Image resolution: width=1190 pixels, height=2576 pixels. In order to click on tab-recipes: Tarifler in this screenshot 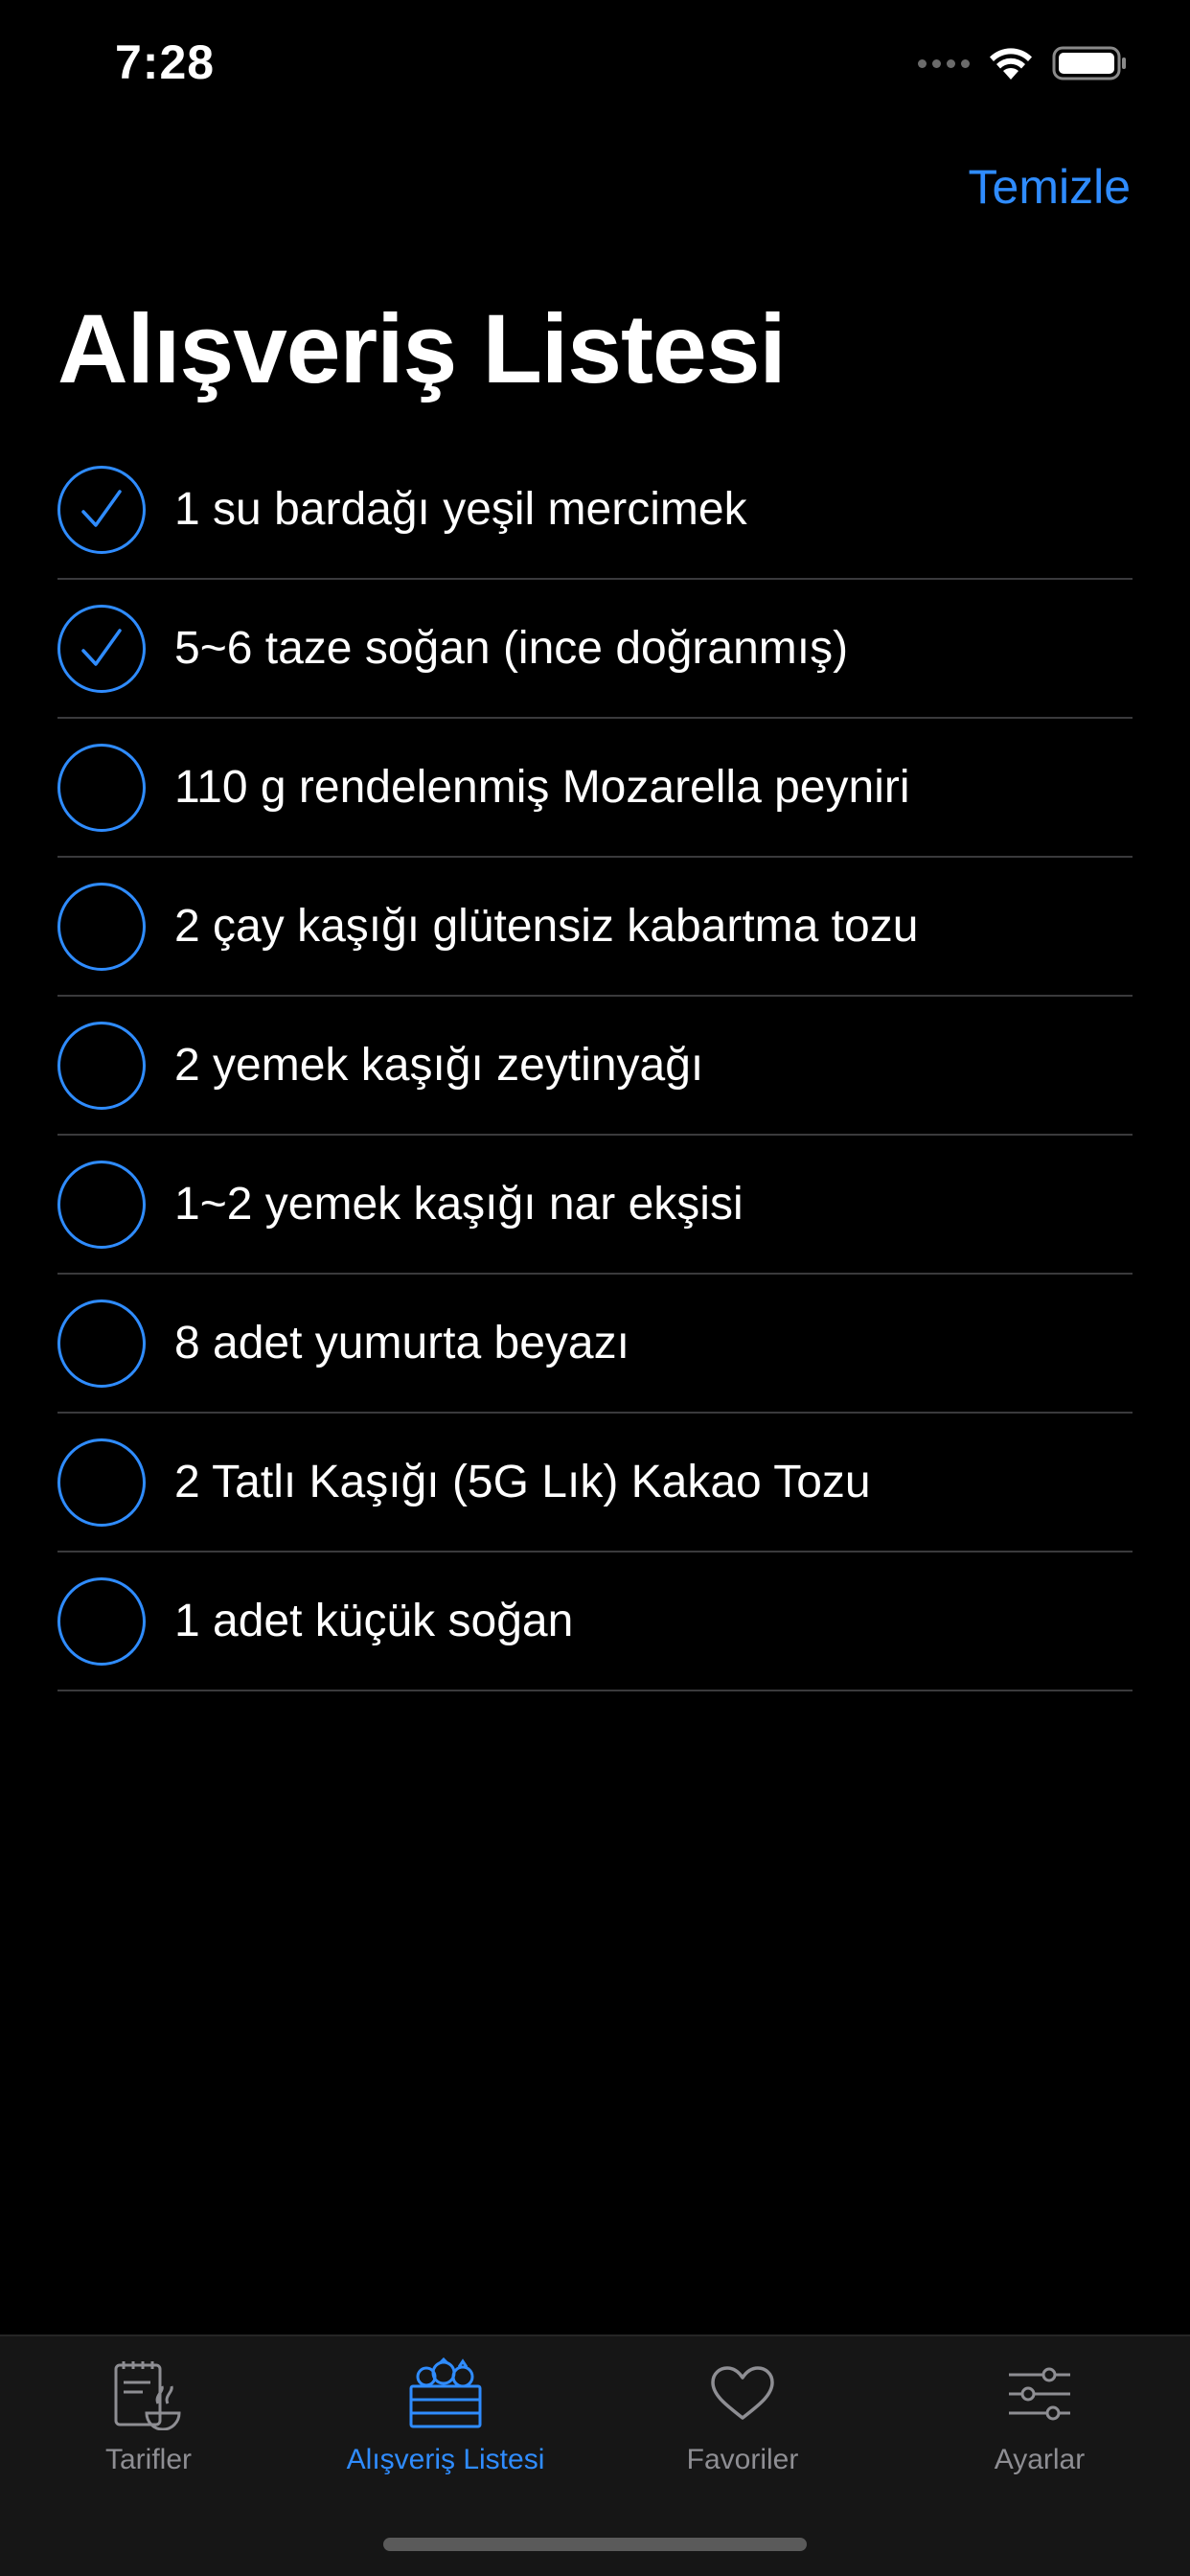, I will do `click(148, 2422)`.